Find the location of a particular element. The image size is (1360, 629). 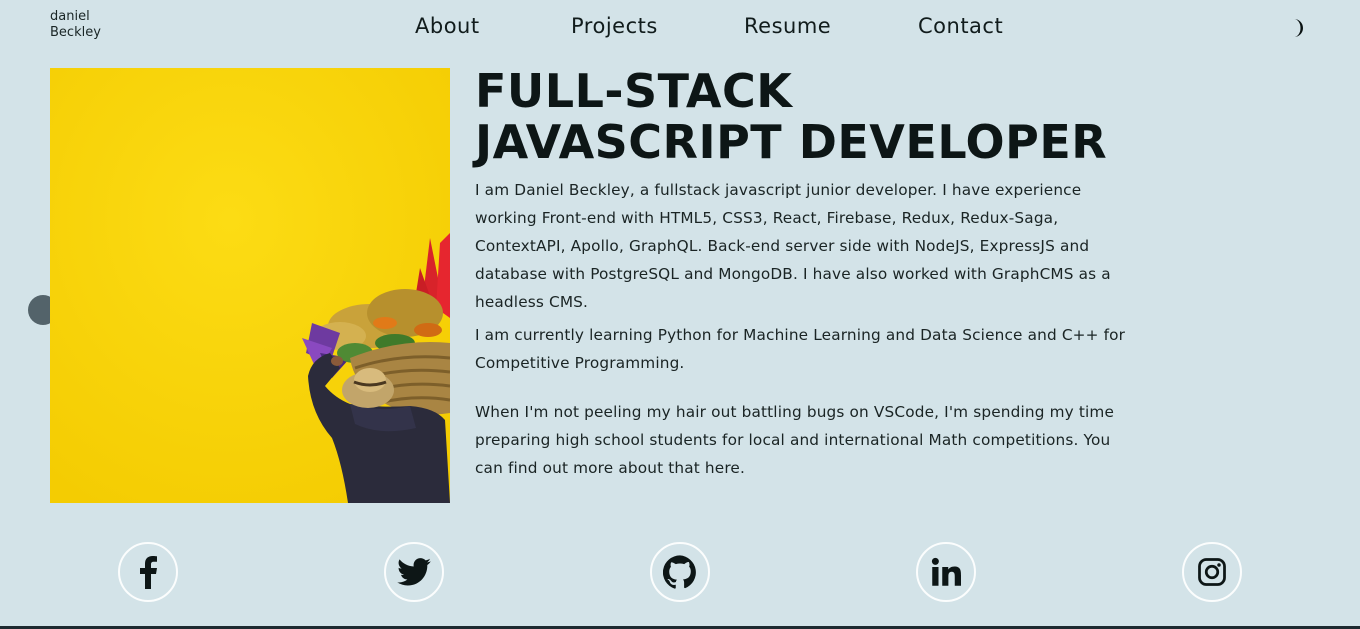

social-links is located at coordinates (680, 573).